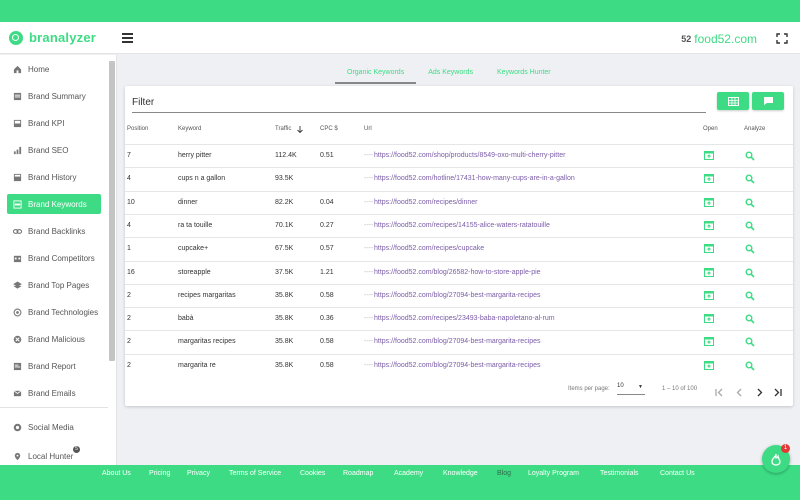 This screenshot has height=500, width=800. Describe the element at coordinates (54, 177) in the screenshot. I see `sidebar-item-brand-history: Brand History` at that location.